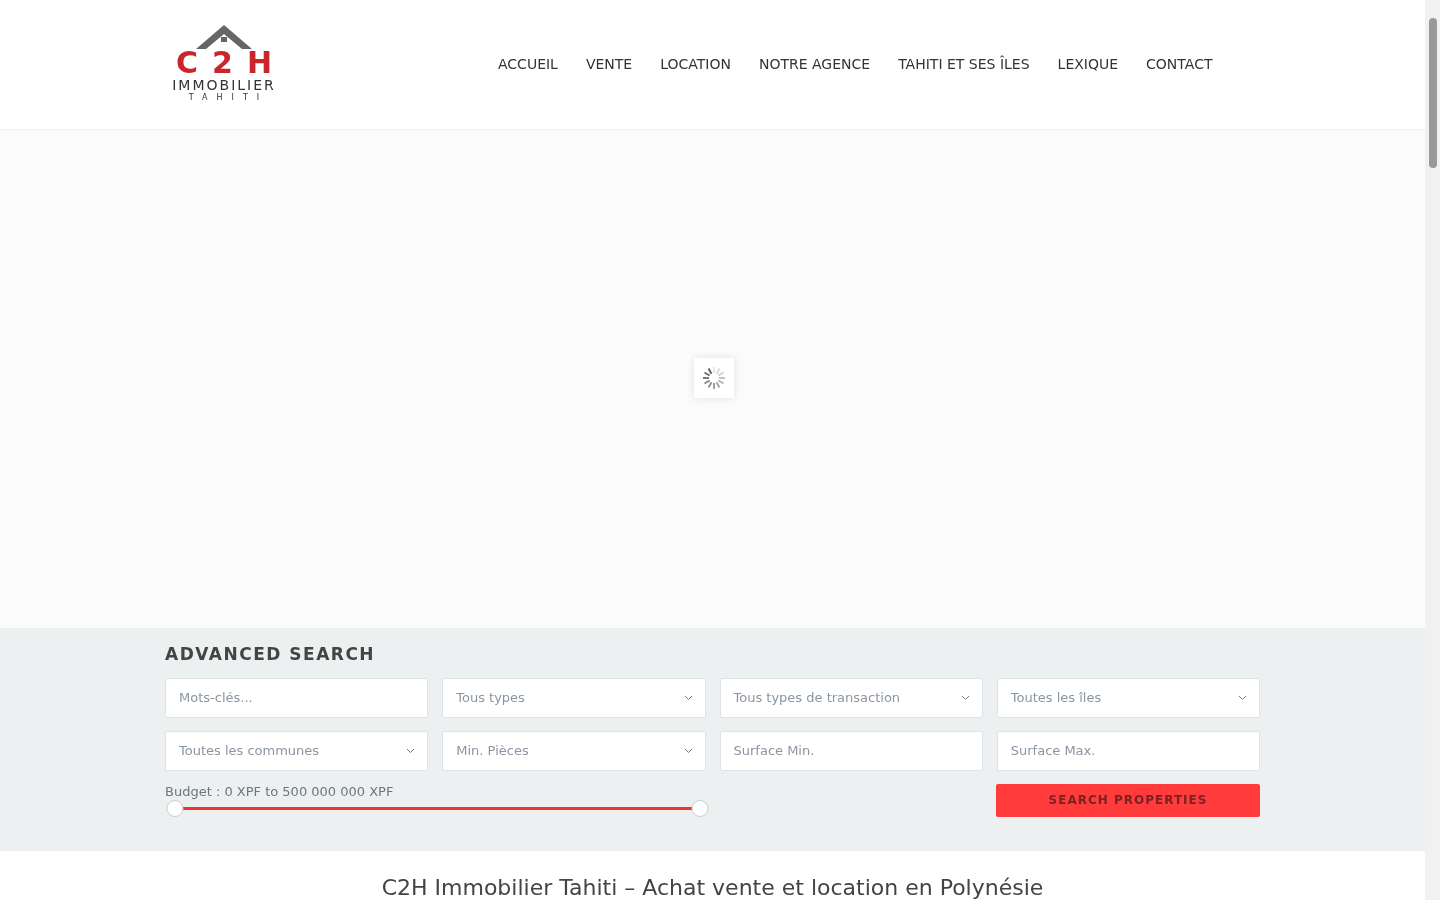 The image size is (1440, 900). I want to click on house-roof-icon, so click(224, 36).